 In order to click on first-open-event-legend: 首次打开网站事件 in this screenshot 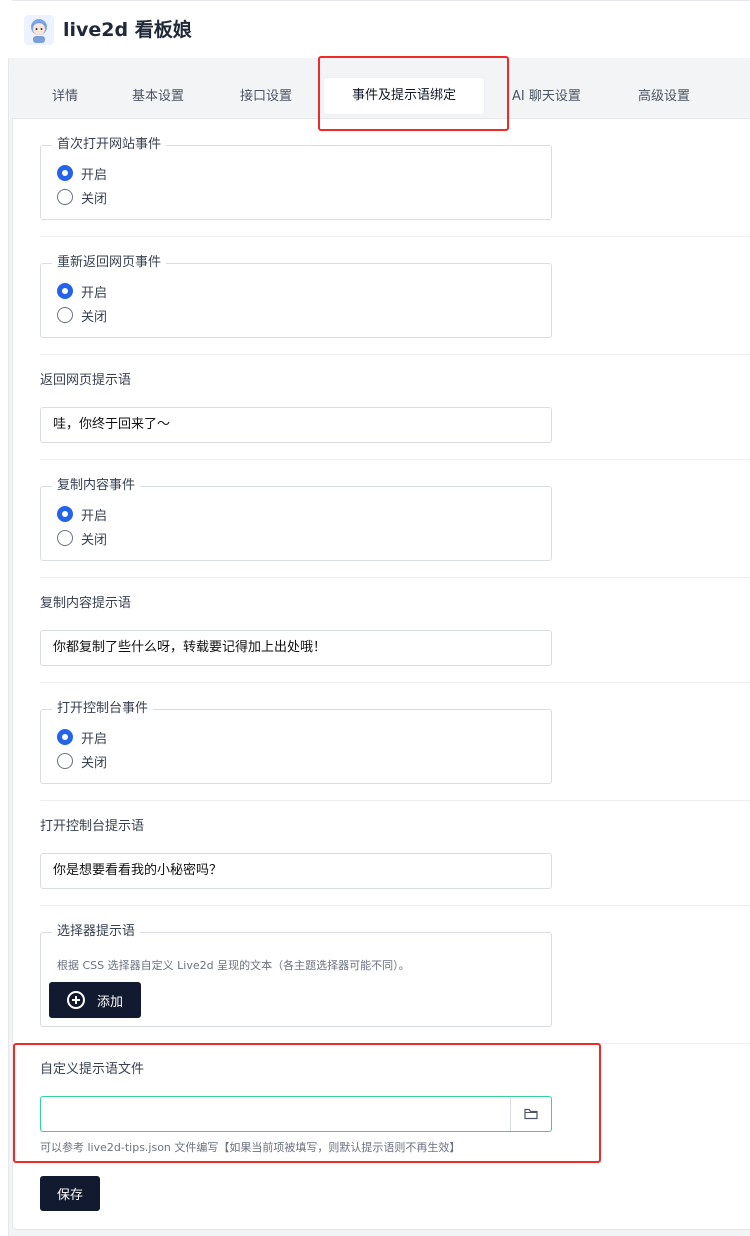, I will do `click(109, 145)`.